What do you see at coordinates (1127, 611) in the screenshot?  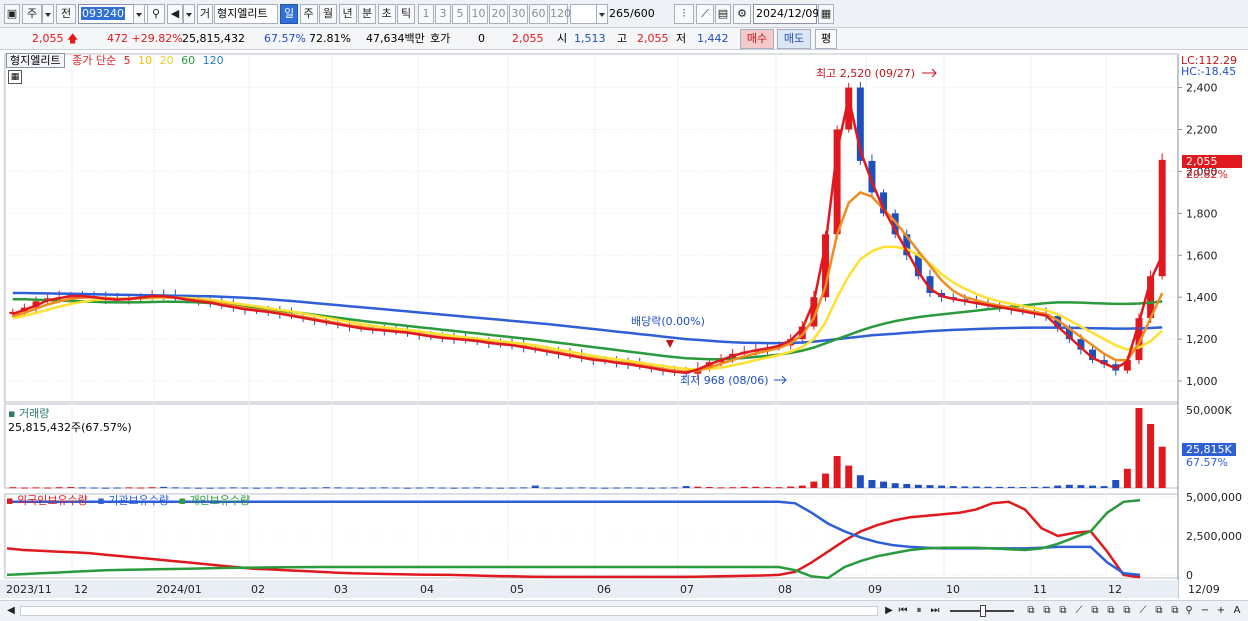 I see `tool-icon-7: ⧉` at bounding box center [1127, 611].